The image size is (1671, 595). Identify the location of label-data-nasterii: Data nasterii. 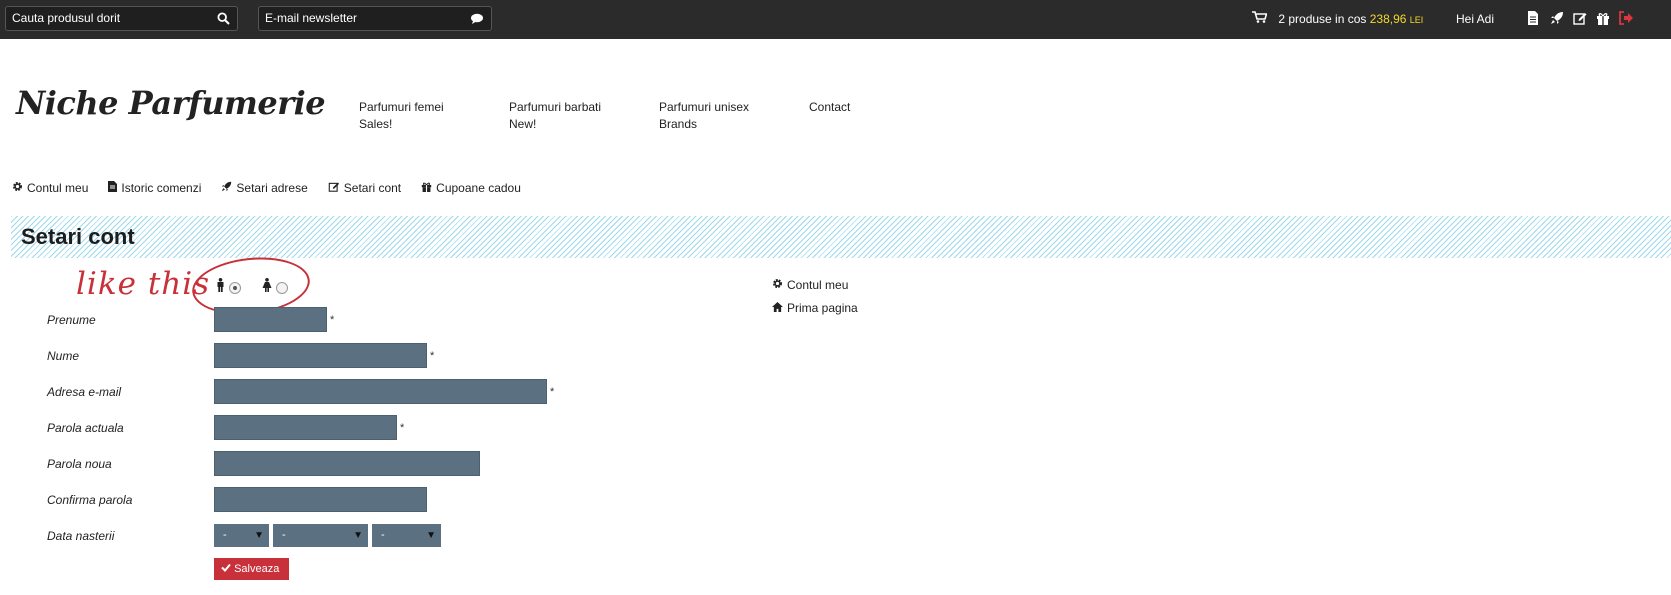
(81, 536).